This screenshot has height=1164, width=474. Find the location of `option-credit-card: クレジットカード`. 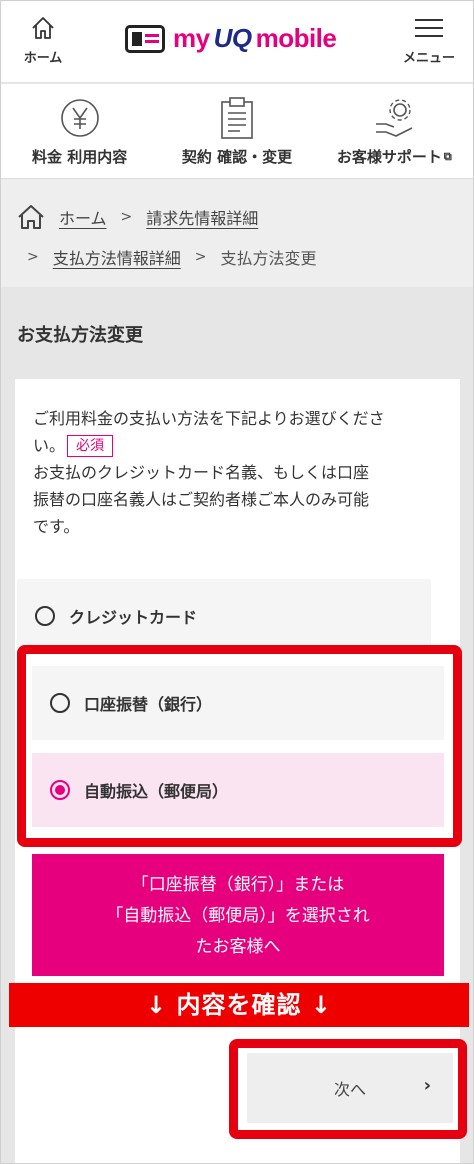

option-credit-card: クレジットカード is located at coordinates (224, 616).